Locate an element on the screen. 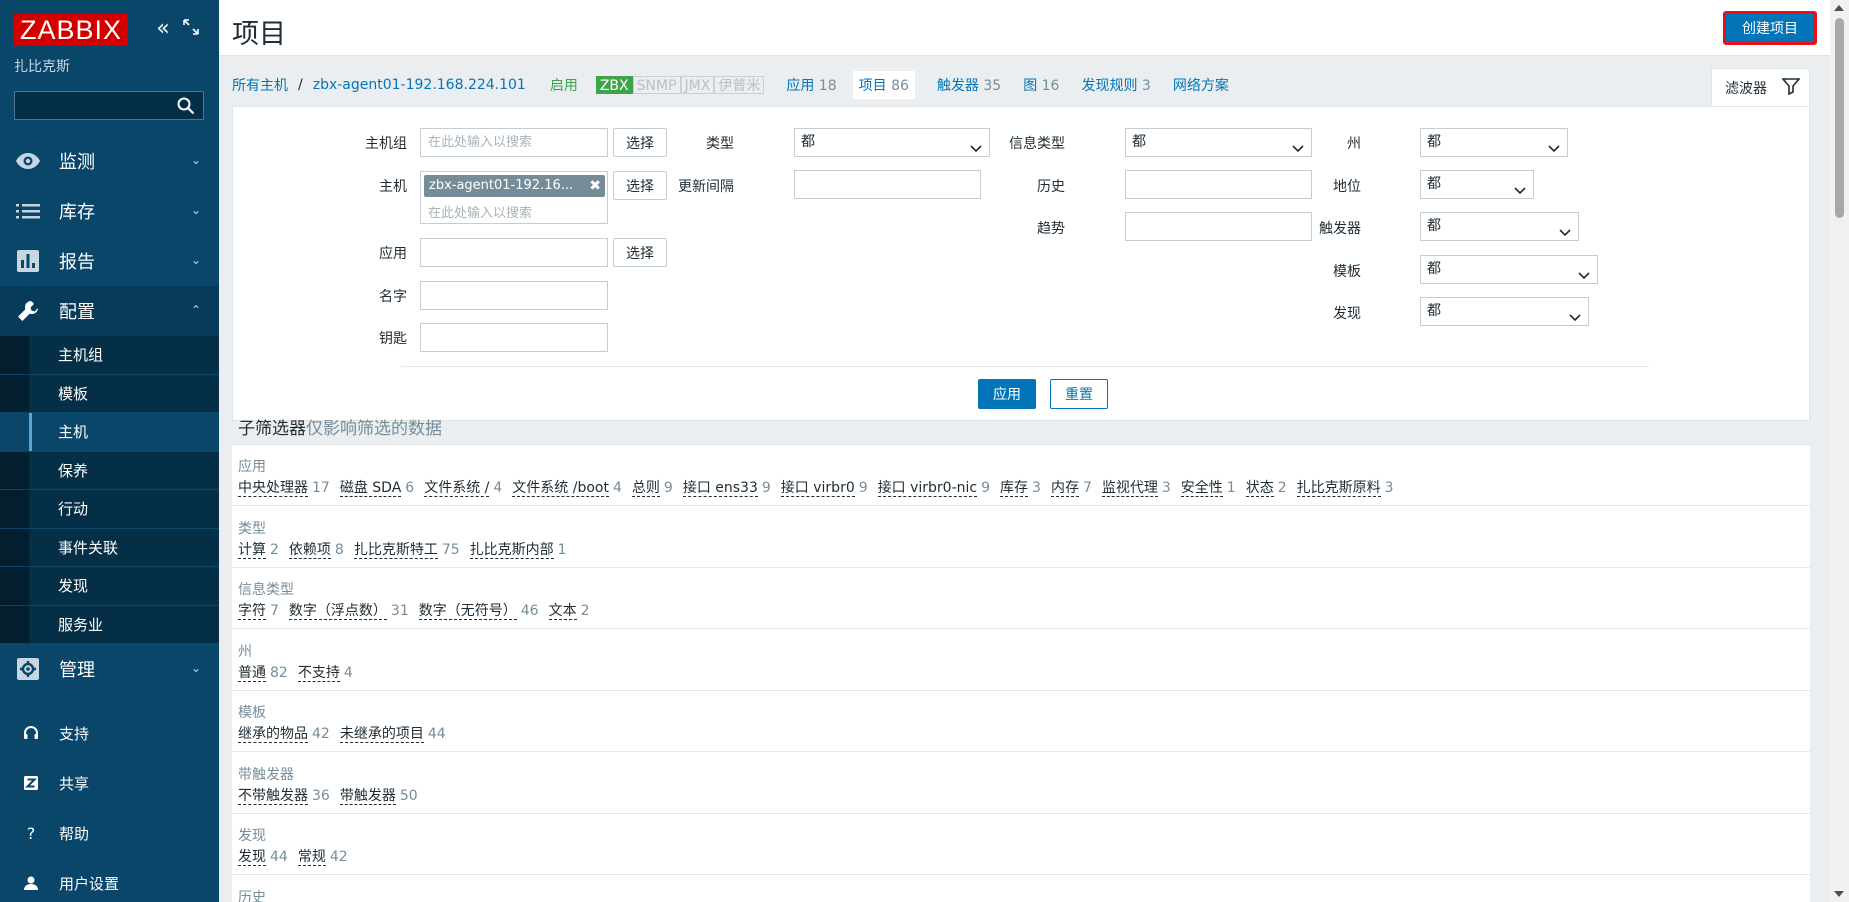  subfilter-option: 文本 2 is located at coordinates (569, 610).